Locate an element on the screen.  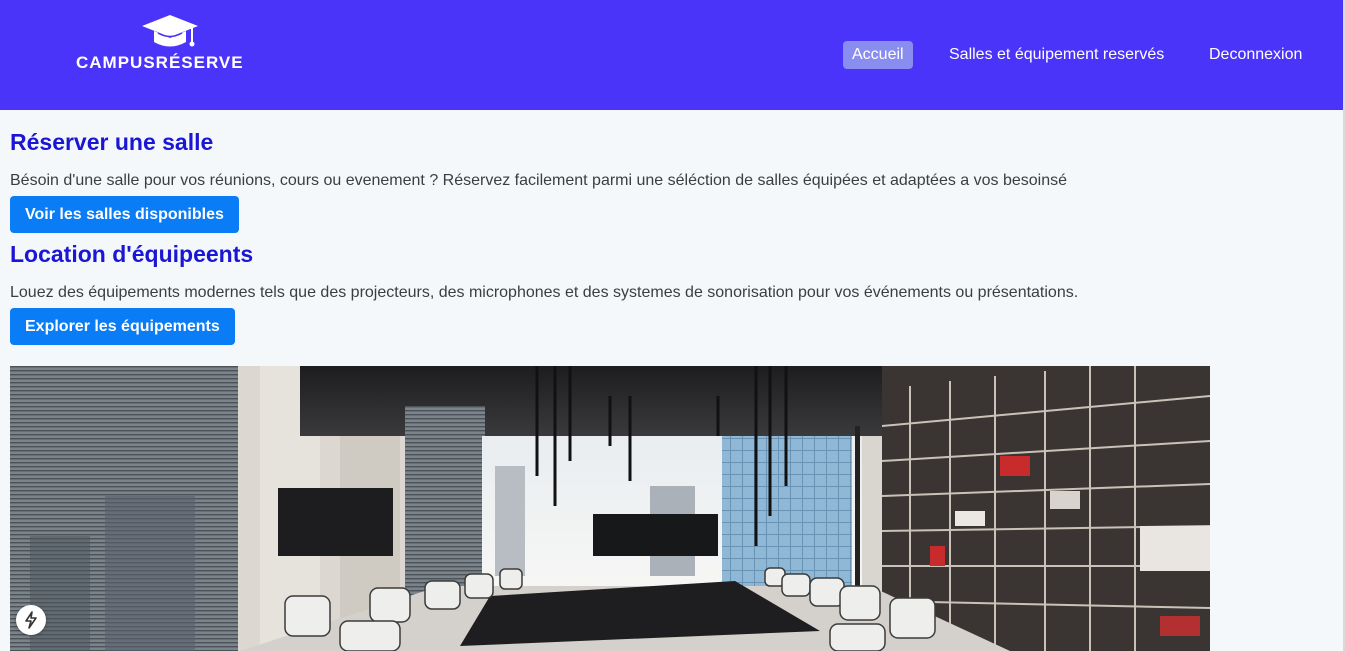
nav-item-logout: Deconnexion is located at coordinates (1255, 55).